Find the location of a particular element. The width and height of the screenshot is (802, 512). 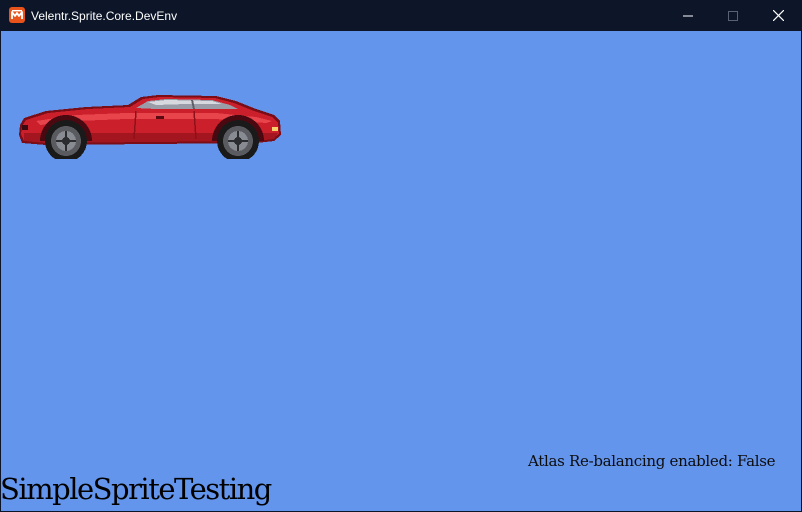

window-title: Velentr.Sprite.Core.DevEnv is located at coordinates (104, 16).